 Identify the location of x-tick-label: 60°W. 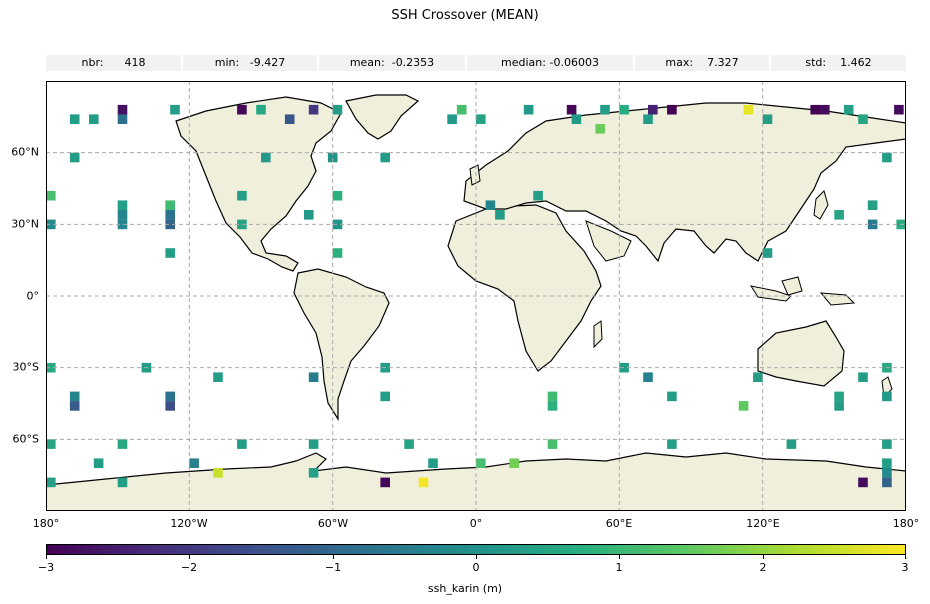
(333, 523).